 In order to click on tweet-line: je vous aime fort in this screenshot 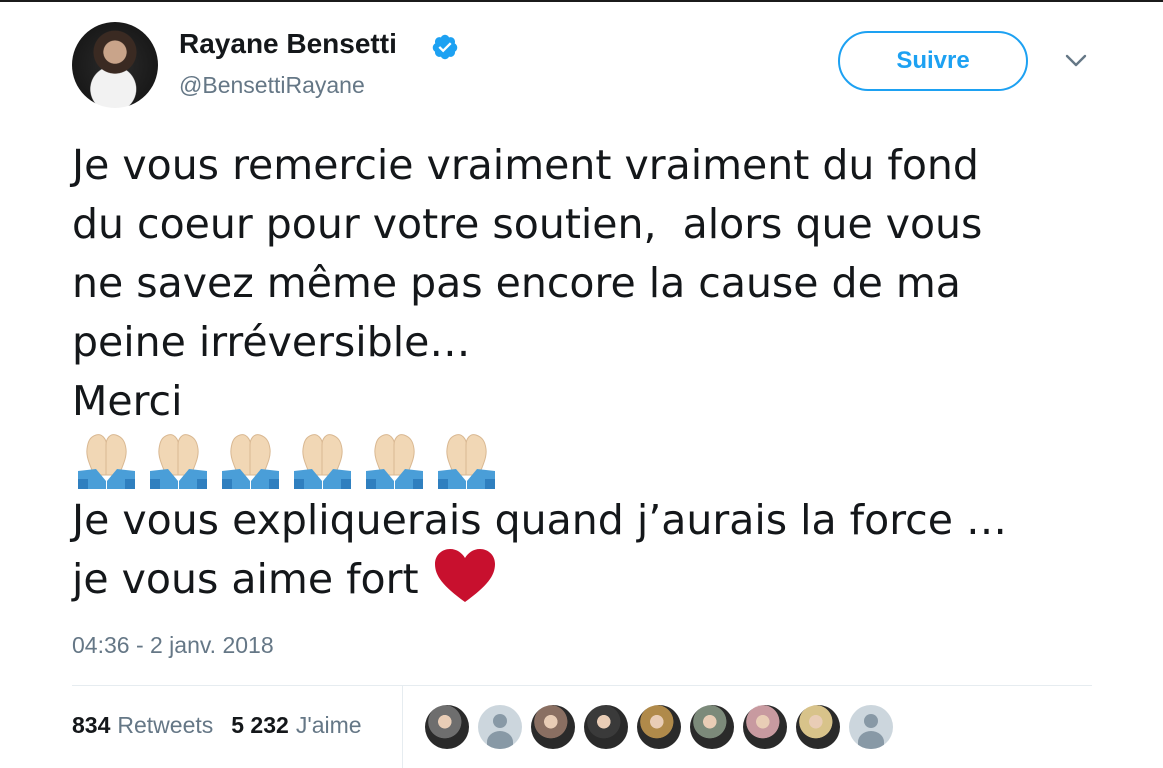, I will do `click(245, 579)`.